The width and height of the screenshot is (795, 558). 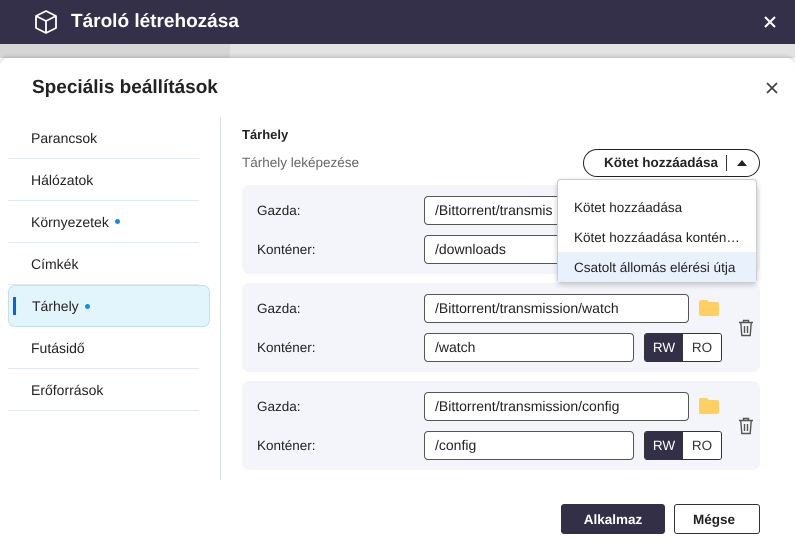 What do you see at coordinates (103, 138) in the screenshot?
I see `sidebar-item: Parancsok` at bounding box center [103, 138].